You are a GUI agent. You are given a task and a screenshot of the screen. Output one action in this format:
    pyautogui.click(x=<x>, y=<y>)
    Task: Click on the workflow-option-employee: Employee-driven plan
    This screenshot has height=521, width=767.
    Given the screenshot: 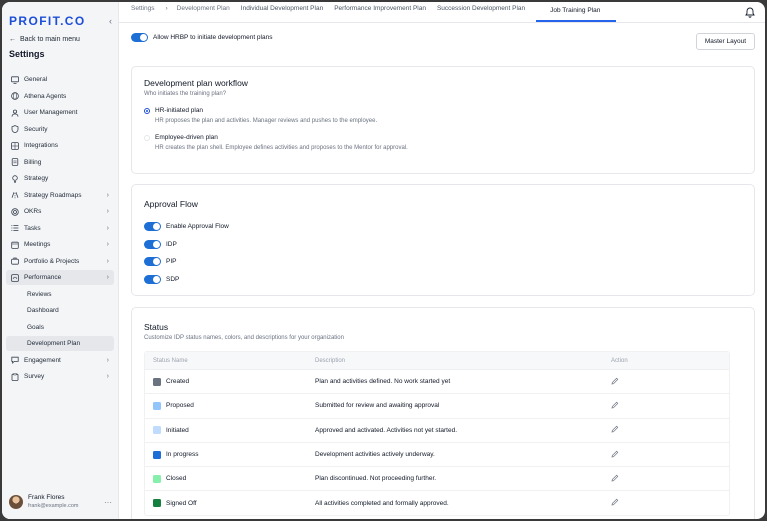 What is the action you would take?
    pyautogui.click(x=443, y=137)
    